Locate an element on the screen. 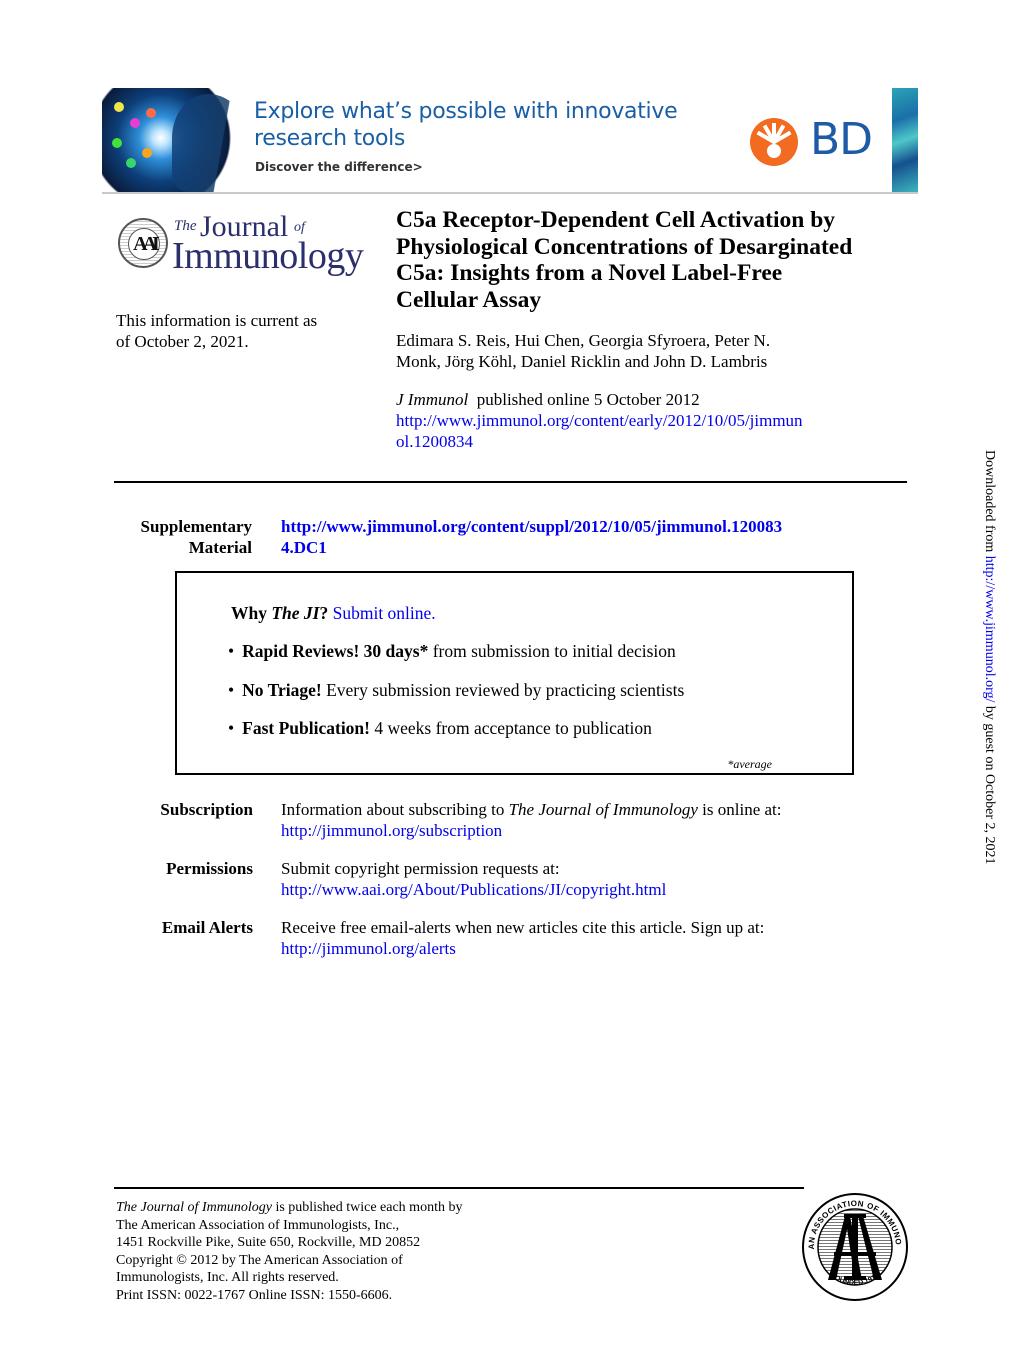  logo-of: of is located at coordinates (299, 227).